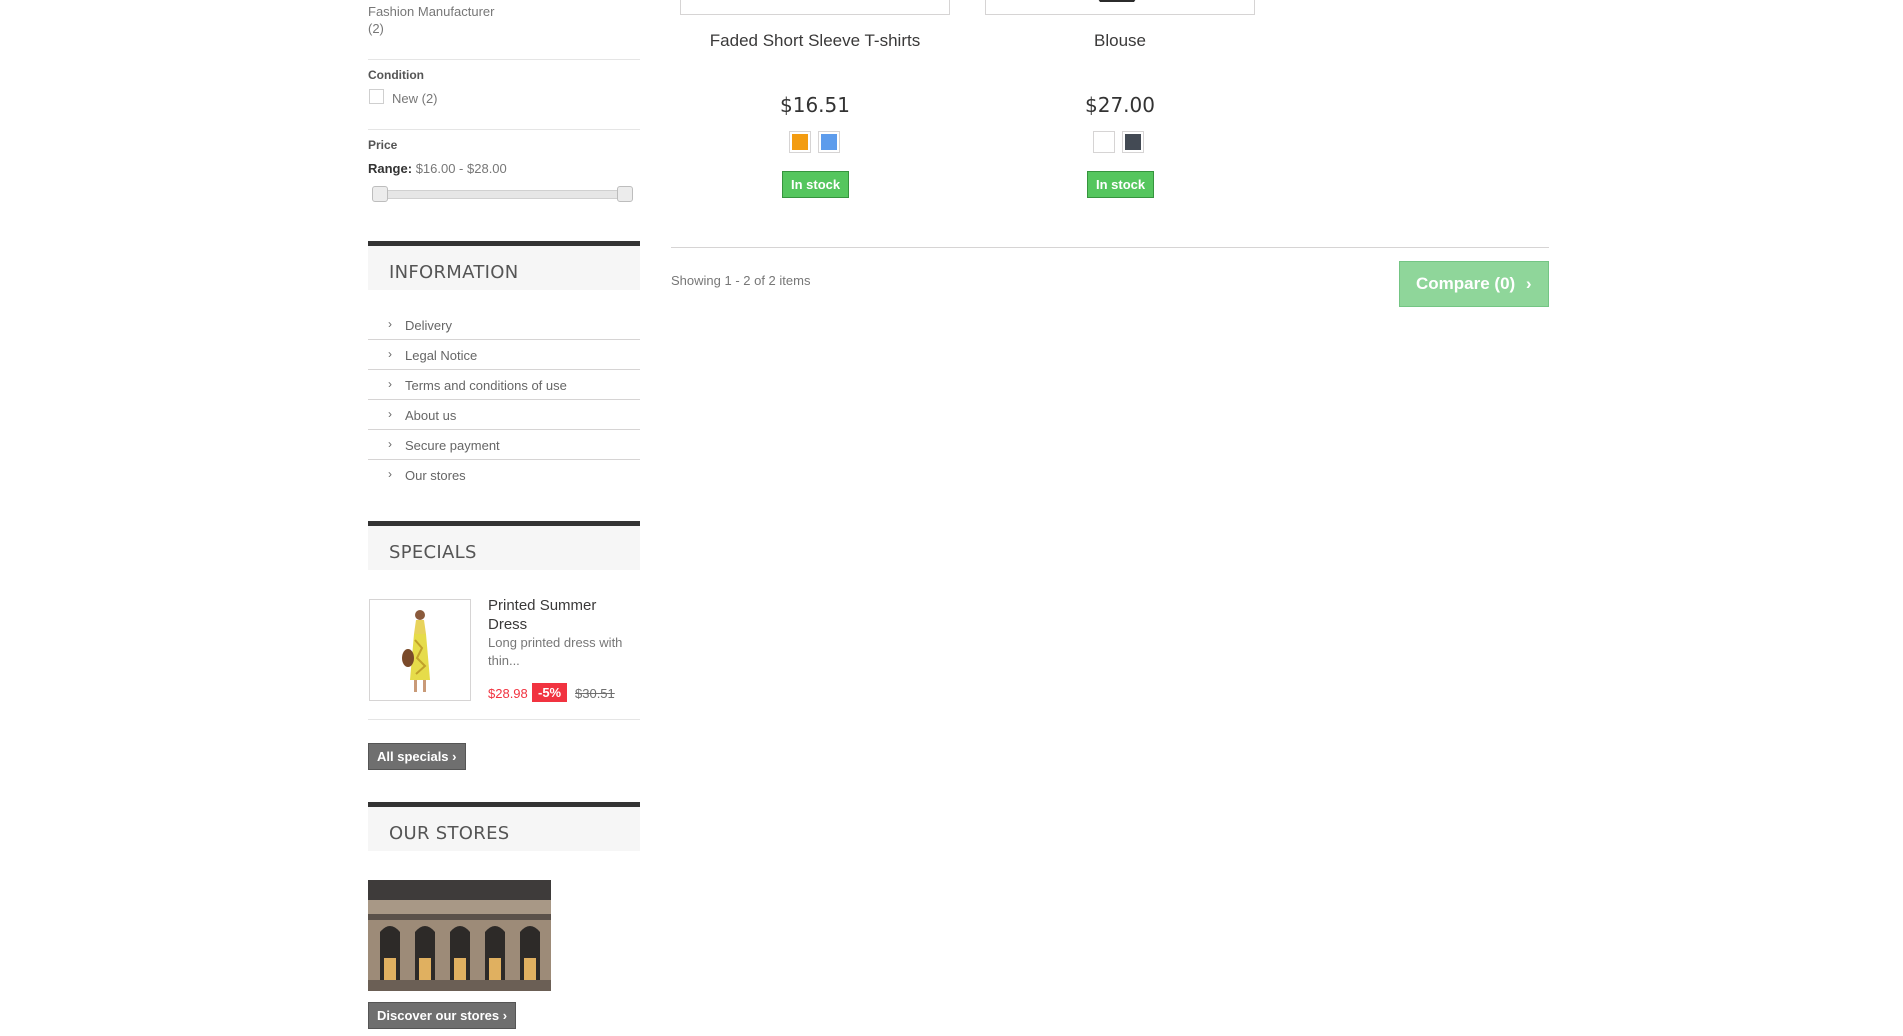 The image size is (1903, 1036). I want to click on special-product-name: Printed Summer Dress, so click(563, 615).